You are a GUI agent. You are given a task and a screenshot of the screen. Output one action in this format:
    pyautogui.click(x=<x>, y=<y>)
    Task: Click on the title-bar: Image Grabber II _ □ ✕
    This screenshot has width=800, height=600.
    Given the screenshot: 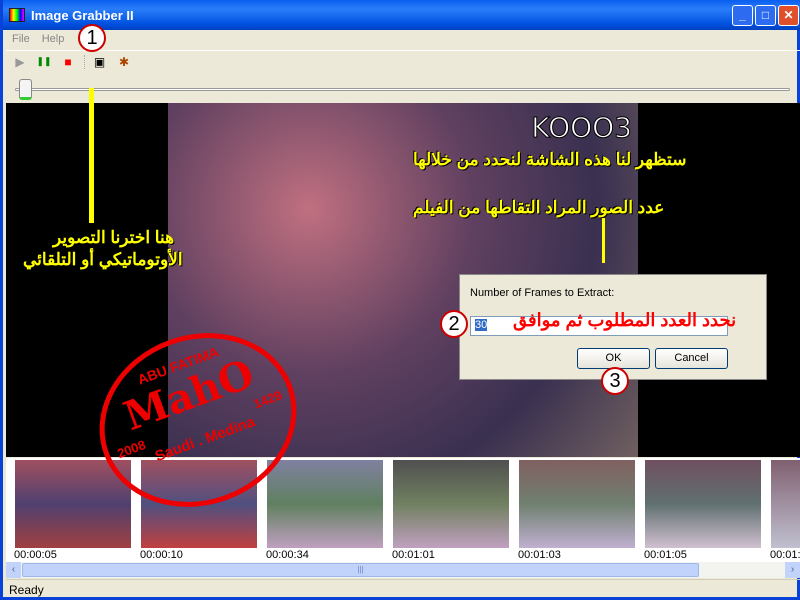 What is the action you would take?
    pyautogui.click(x=401, y=15)
    